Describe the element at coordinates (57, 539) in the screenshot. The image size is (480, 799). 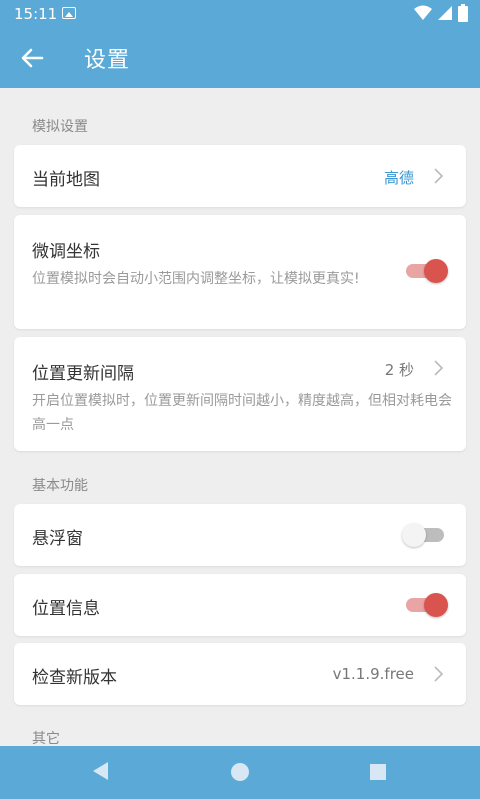
I see `floating-window-title: 悬浮窗` at that location.